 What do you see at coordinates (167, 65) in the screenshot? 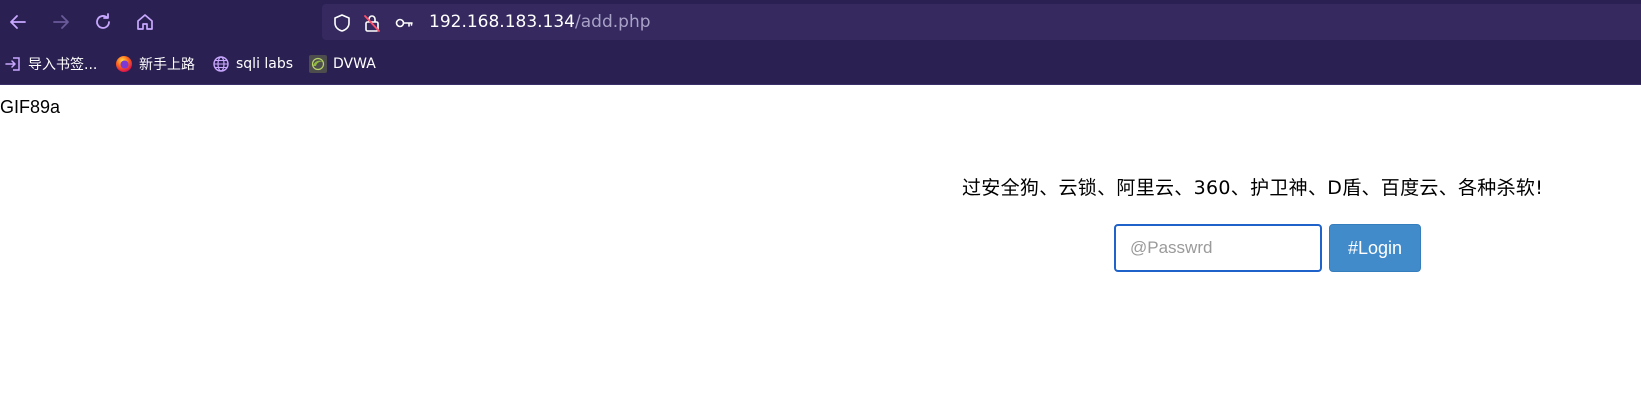
I see `bookmark-label: 新手上路` at bounding box center [167, 65].